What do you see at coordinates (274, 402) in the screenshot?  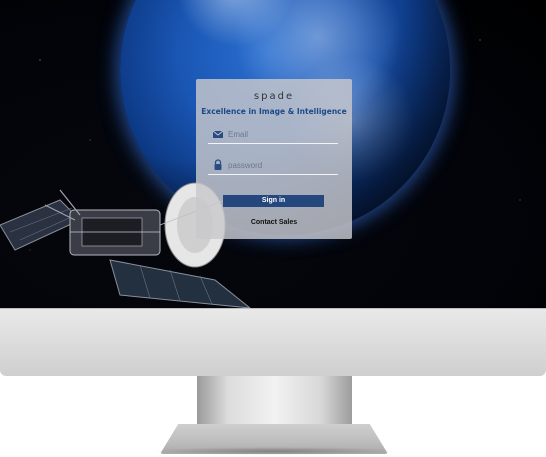 I see `monitor-stand-neck` at bounding box center [274, 402].